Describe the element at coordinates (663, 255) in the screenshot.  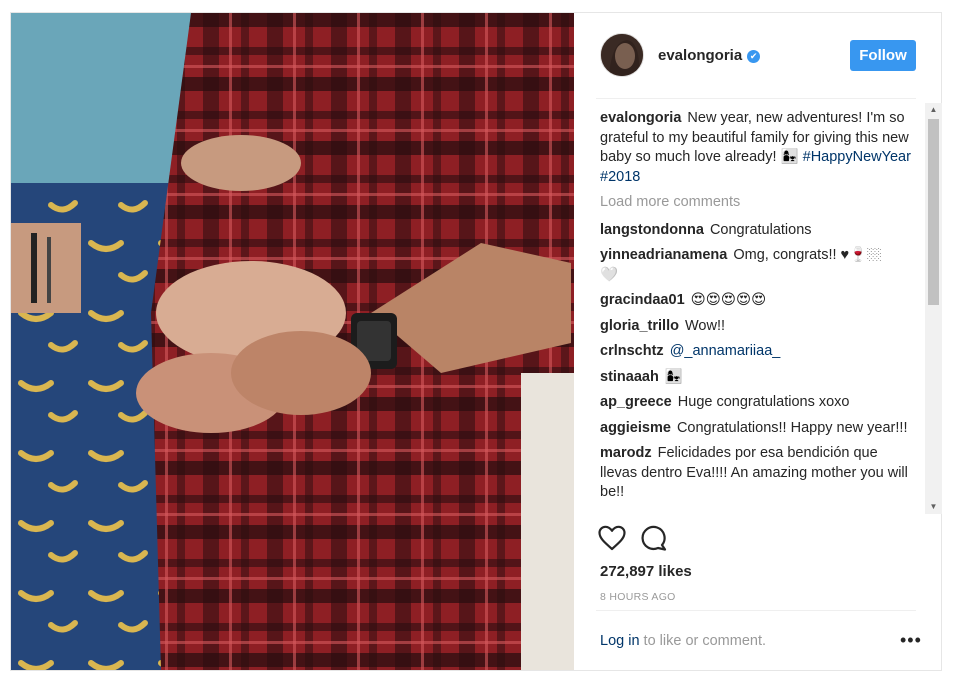
I see `comment-username: yinneadrianamena` at that location.